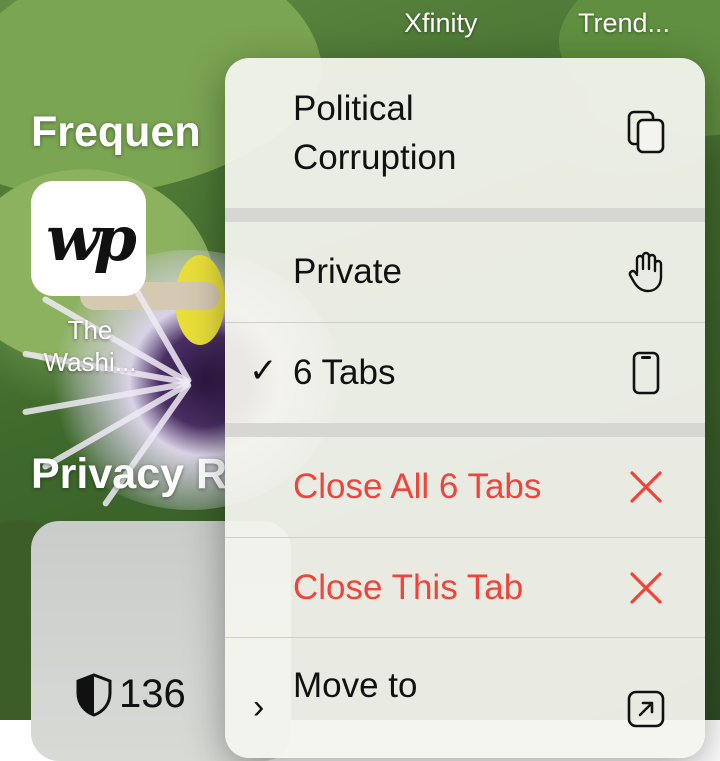 This screenshot has height=761, width=720. I want to click on tab-group-name-line2: Corruption, so click(375, 157).